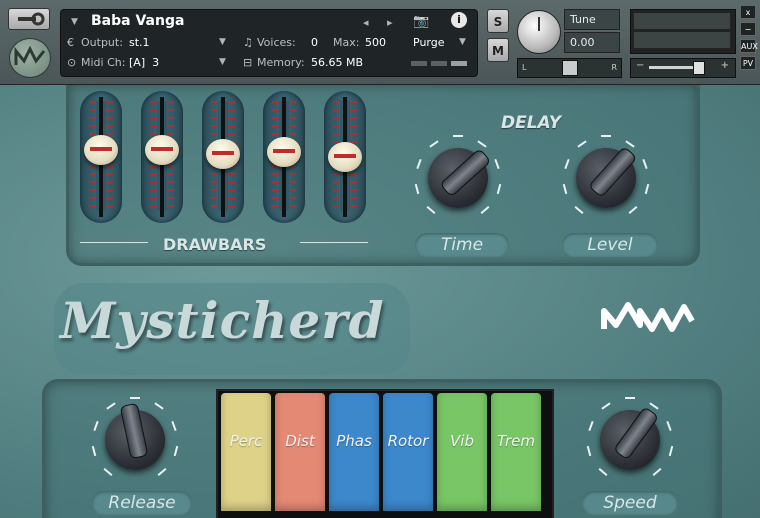 The height and width of the screenshot is (518, 760). What do you see at coordinates (222, 42) in the screenshot?
I see `output-dropdown-icon: ▼` at bounding box center [222, 42].